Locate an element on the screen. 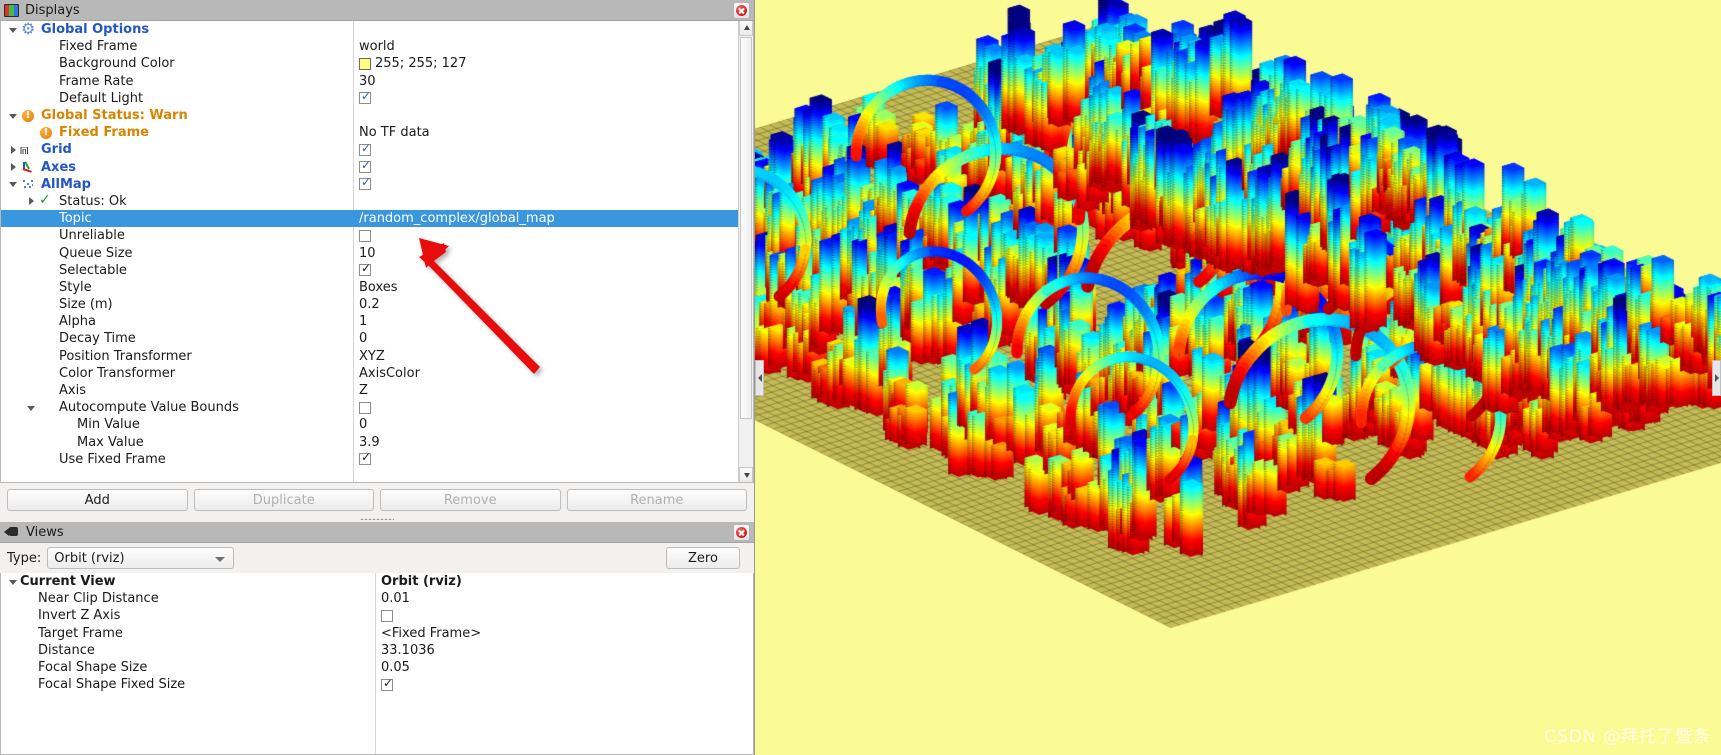 This screenshot has width=1721, height=755. displays-vertical-scrollbar is located at coordinates (745, 251).